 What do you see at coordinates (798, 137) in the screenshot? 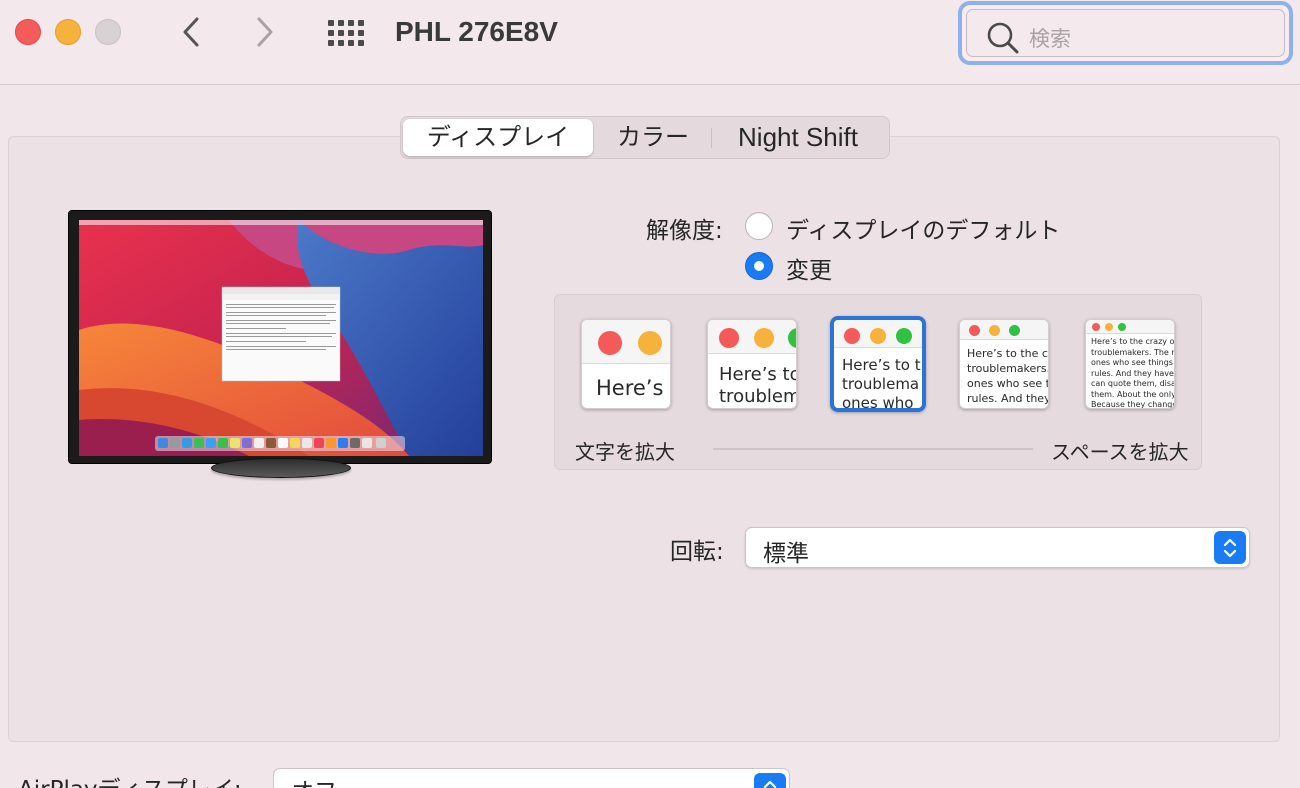
I see `tab-night-shift: Night Shift` at bounding box center [798, 137].